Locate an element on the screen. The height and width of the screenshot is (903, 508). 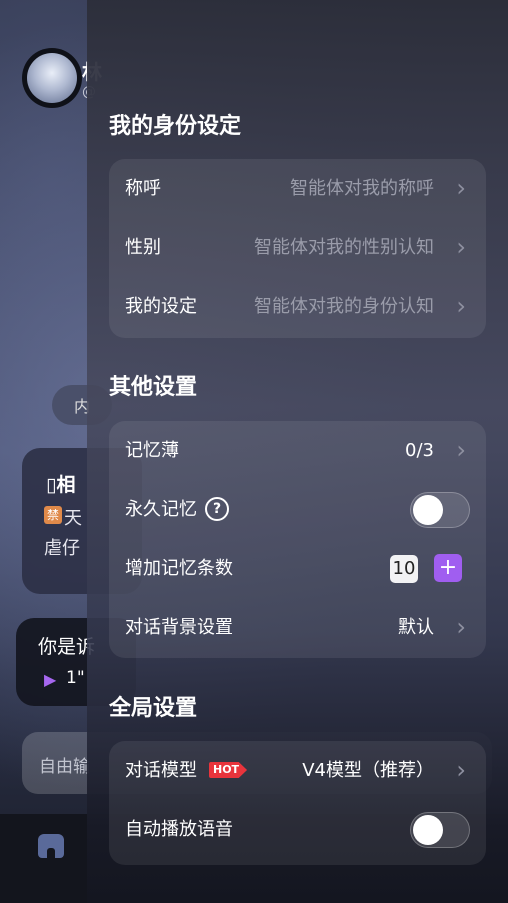
gender-row: 性别 智能体对我的性别认知 › is located at coordinates (297, 247).